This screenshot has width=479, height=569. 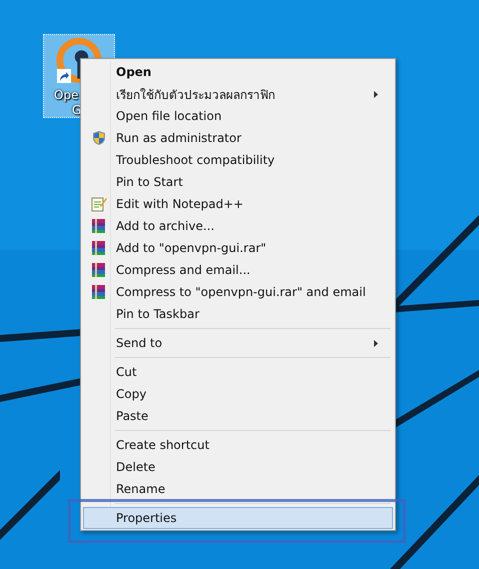 What do you see at coordinates (66, 95) in the screenshot?
I see `icon-label: Ope` at bounding box center [66, 95].